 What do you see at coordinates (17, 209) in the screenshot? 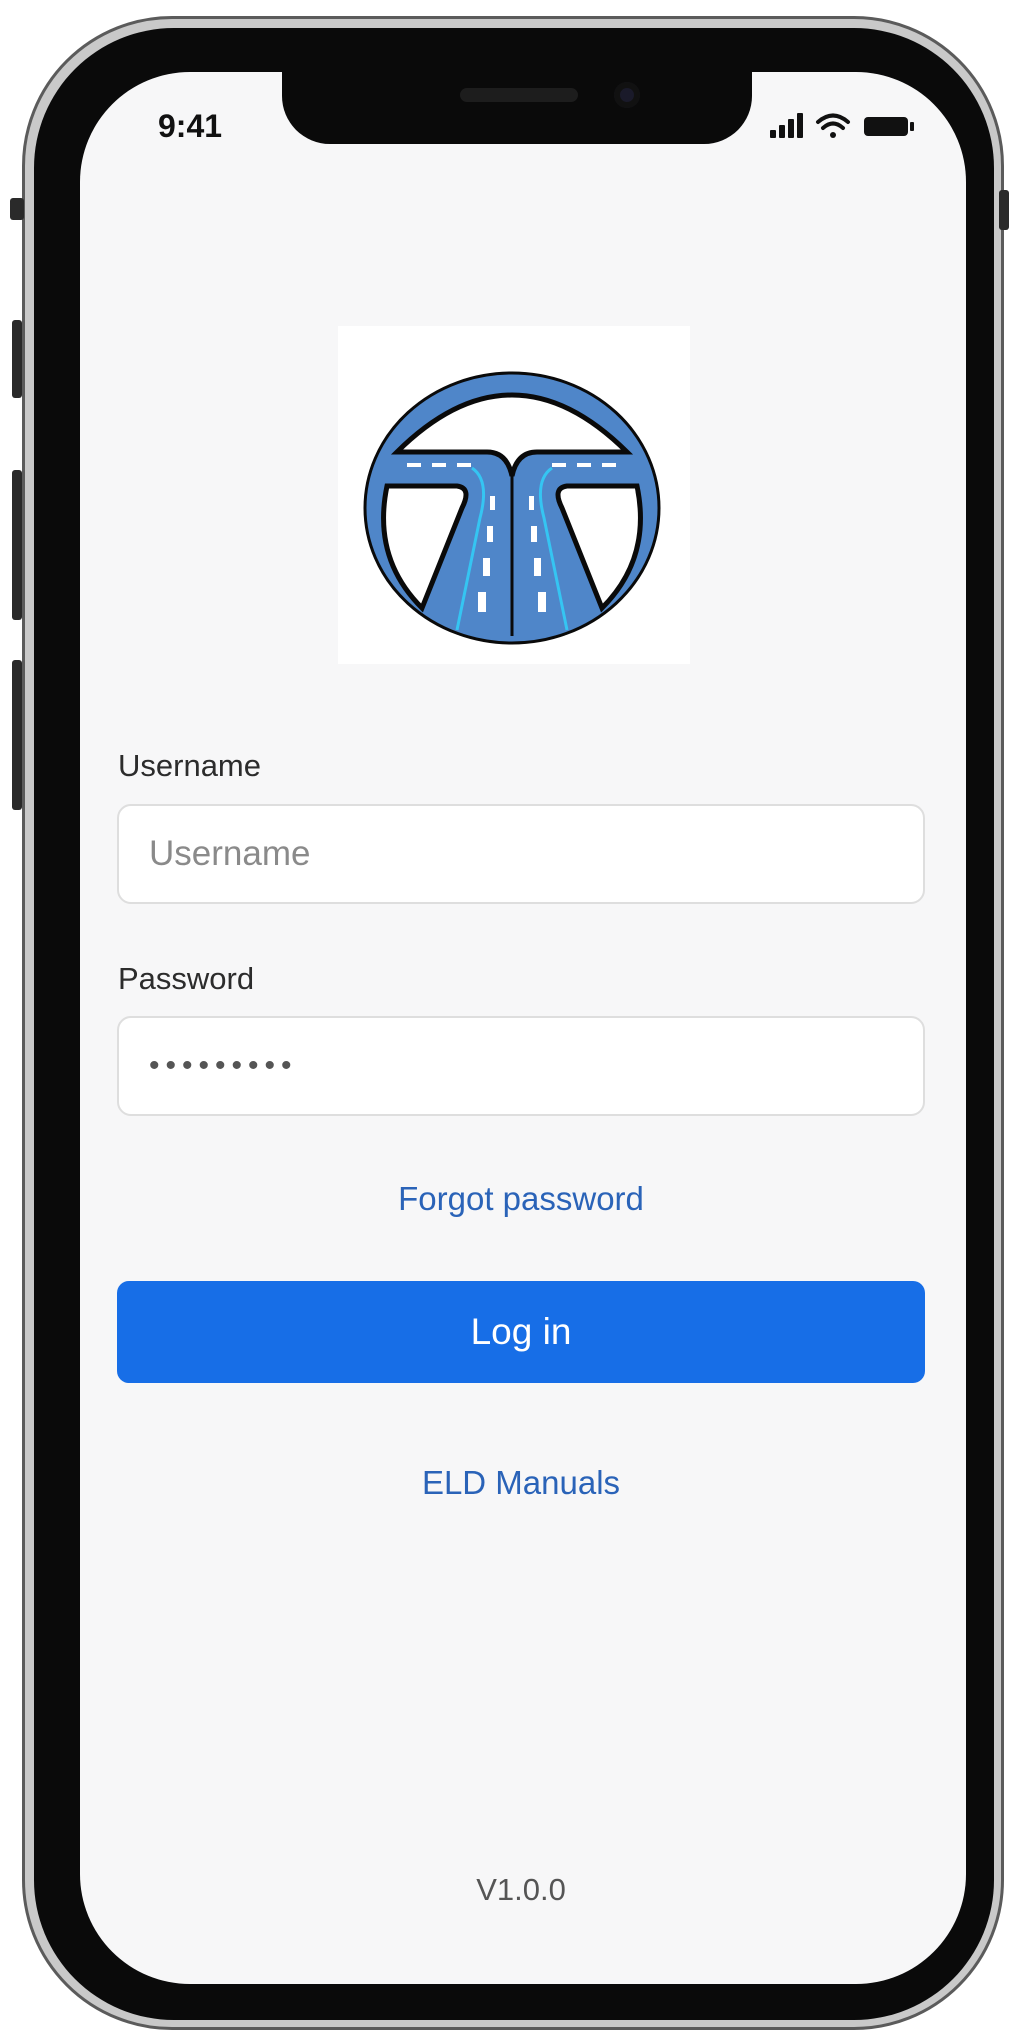
I see `silent-switch` at bounding box center [17, 209].